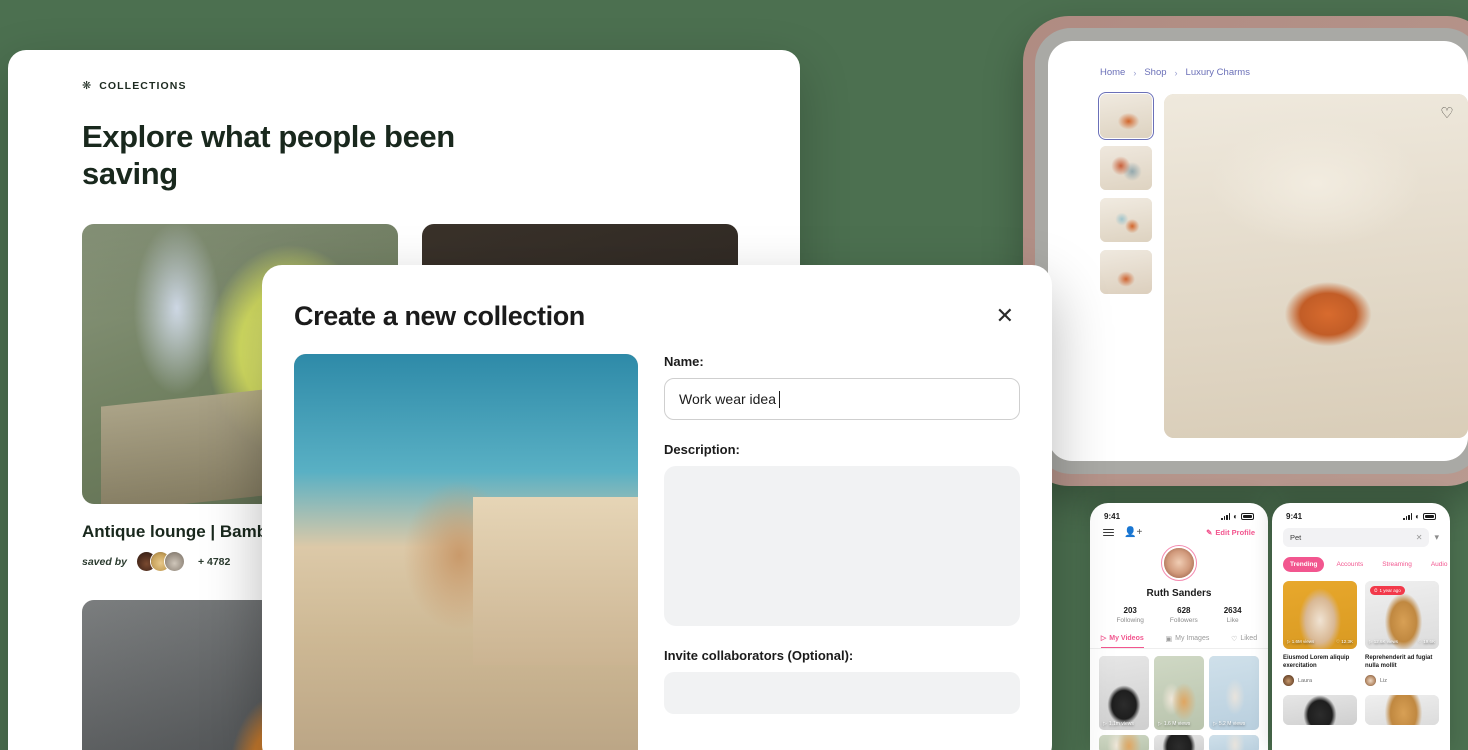  I want to click on product-gallery: ♡, so click(1283, 265).